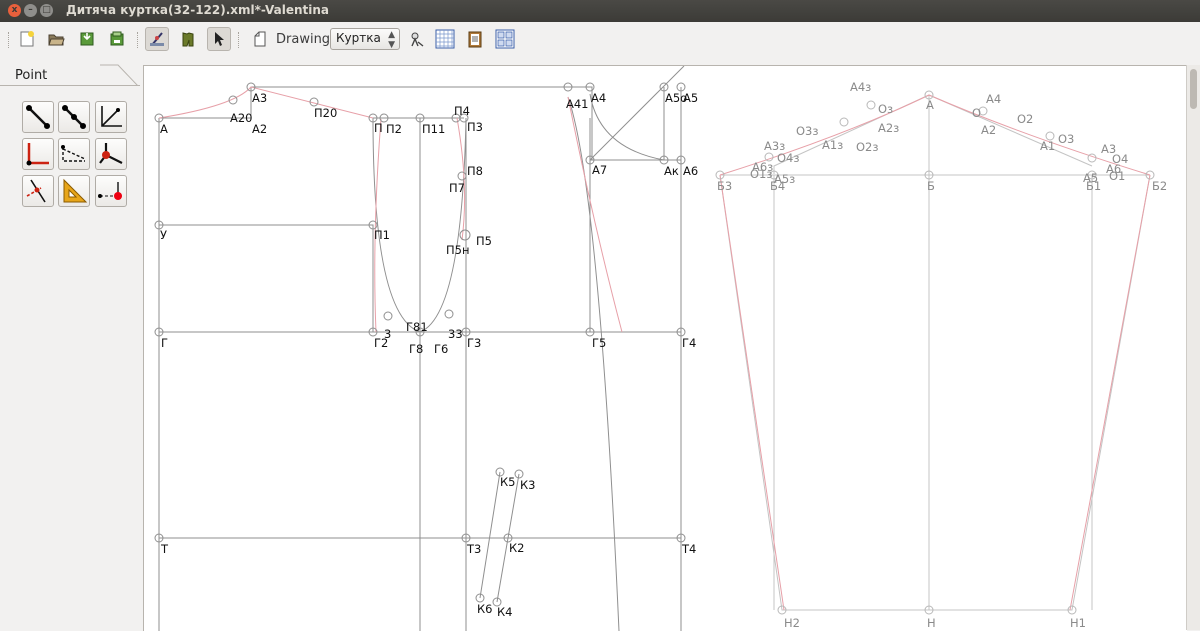  I want to click on point-label: А1з, so click(833, 145).